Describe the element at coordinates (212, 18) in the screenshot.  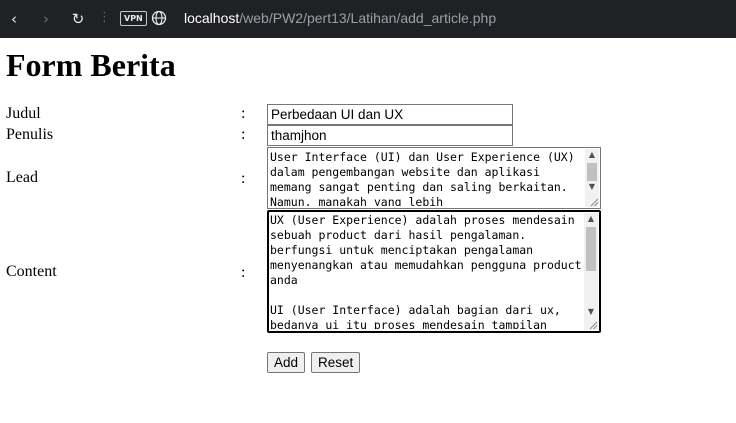
I see `url-host: localhost` at that location.